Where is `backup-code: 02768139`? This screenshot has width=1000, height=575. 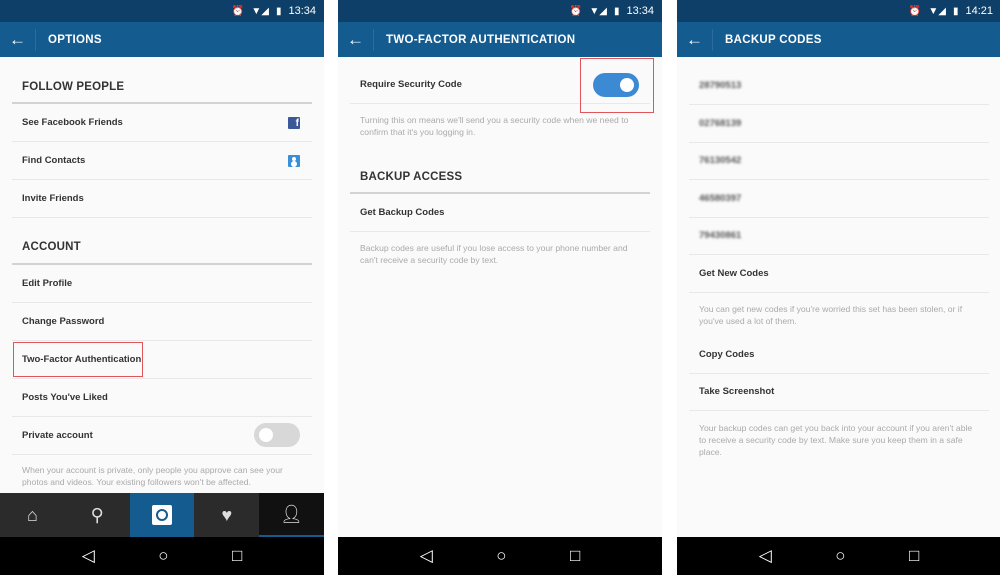 backup-code: 02768139 is located at coordinates (839, 124).